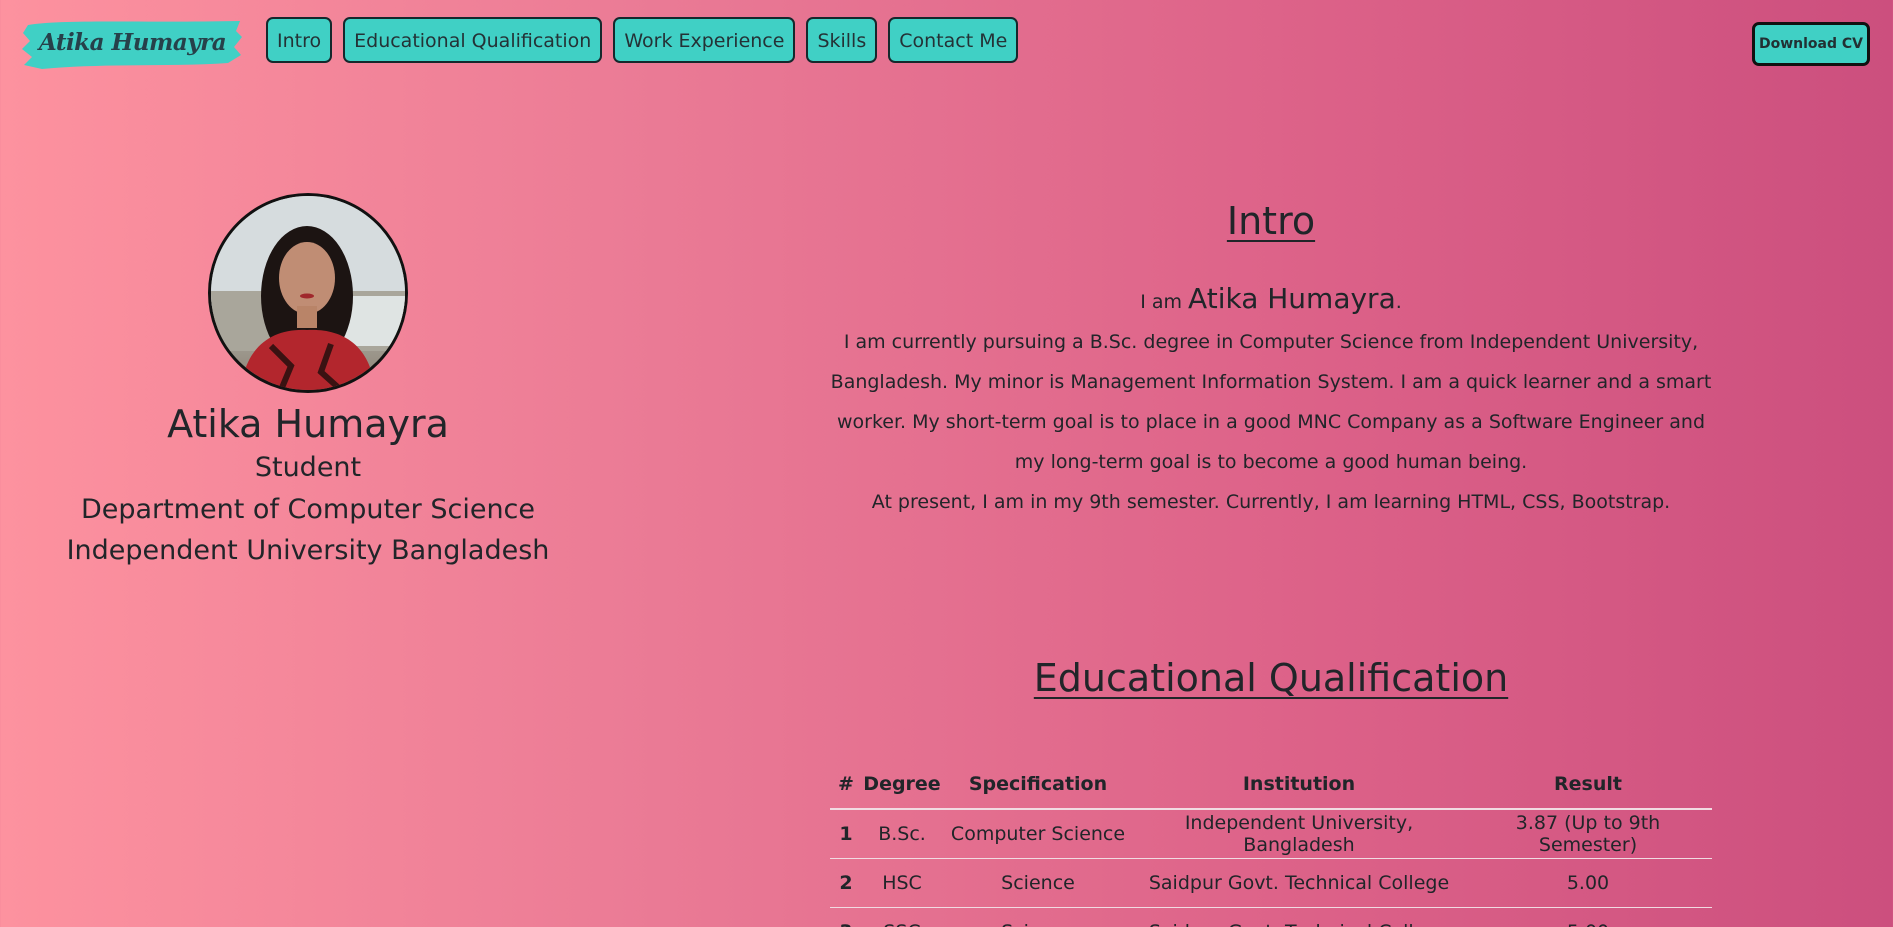  Describe the element at coordinates (953, 40) in the screenshot. I see `nav-contact-button: Contact Me` at that location.